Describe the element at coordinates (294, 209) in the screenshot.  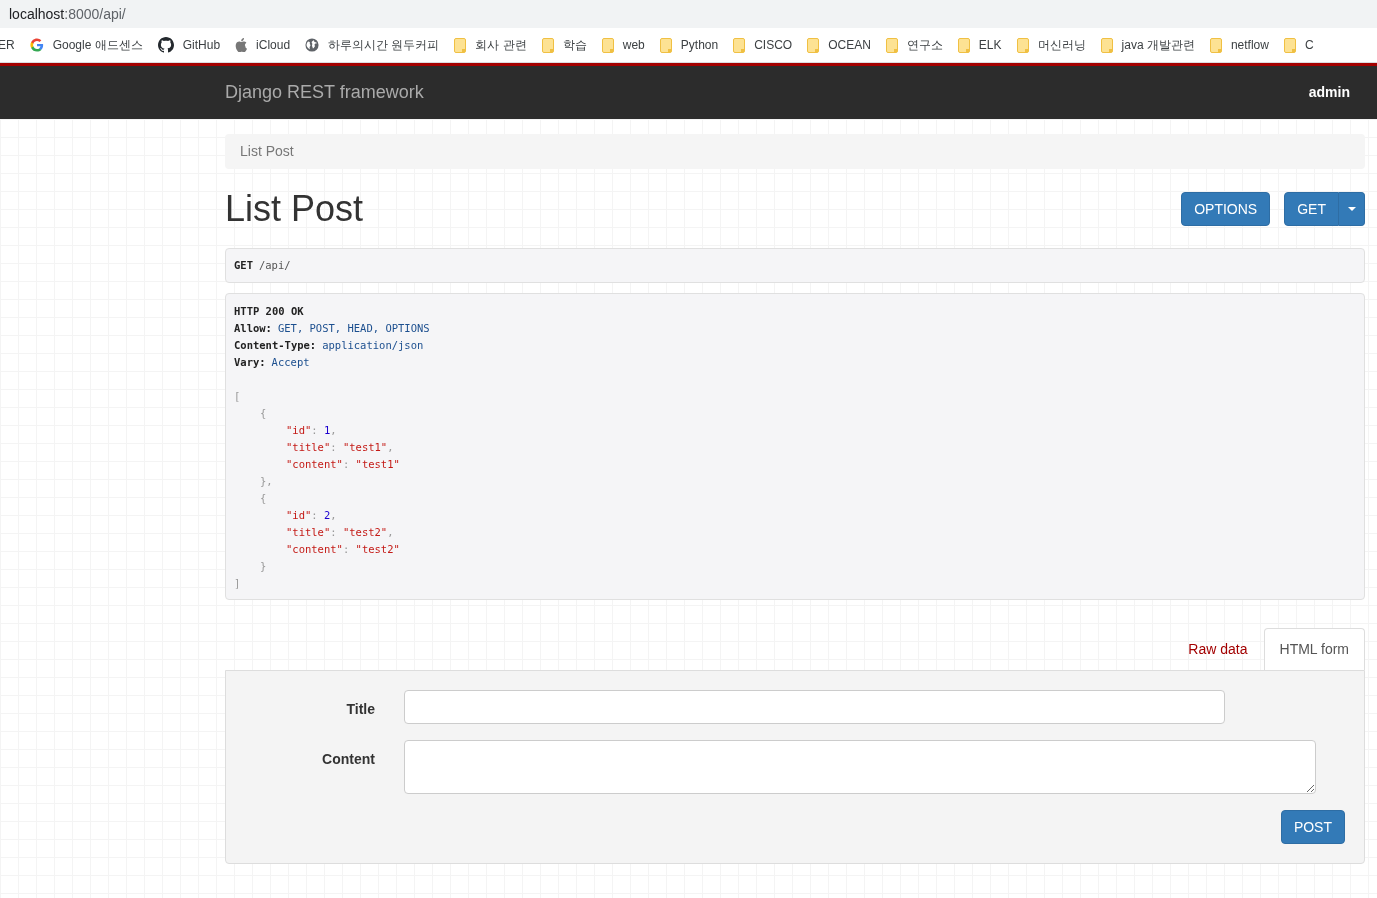
I see `page-title: List Post` at that location.